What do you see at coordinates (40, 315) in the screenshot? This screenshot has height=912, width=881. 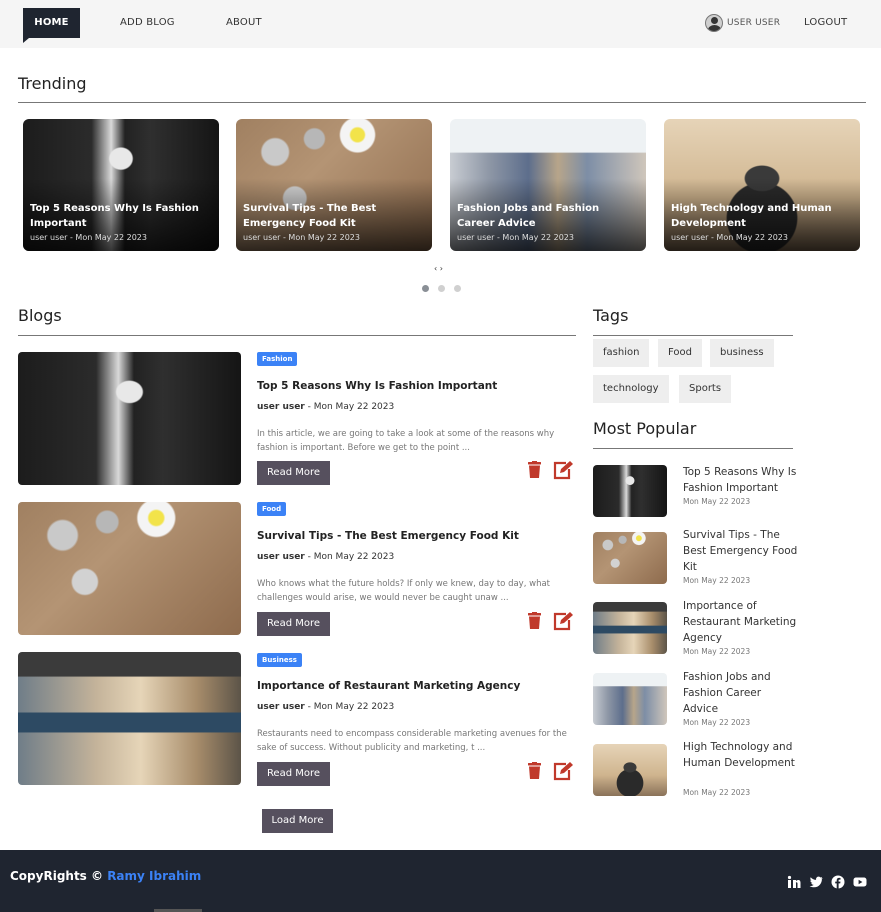 I see `blogs-heading: Blogs` at bounding box center [40, 315].